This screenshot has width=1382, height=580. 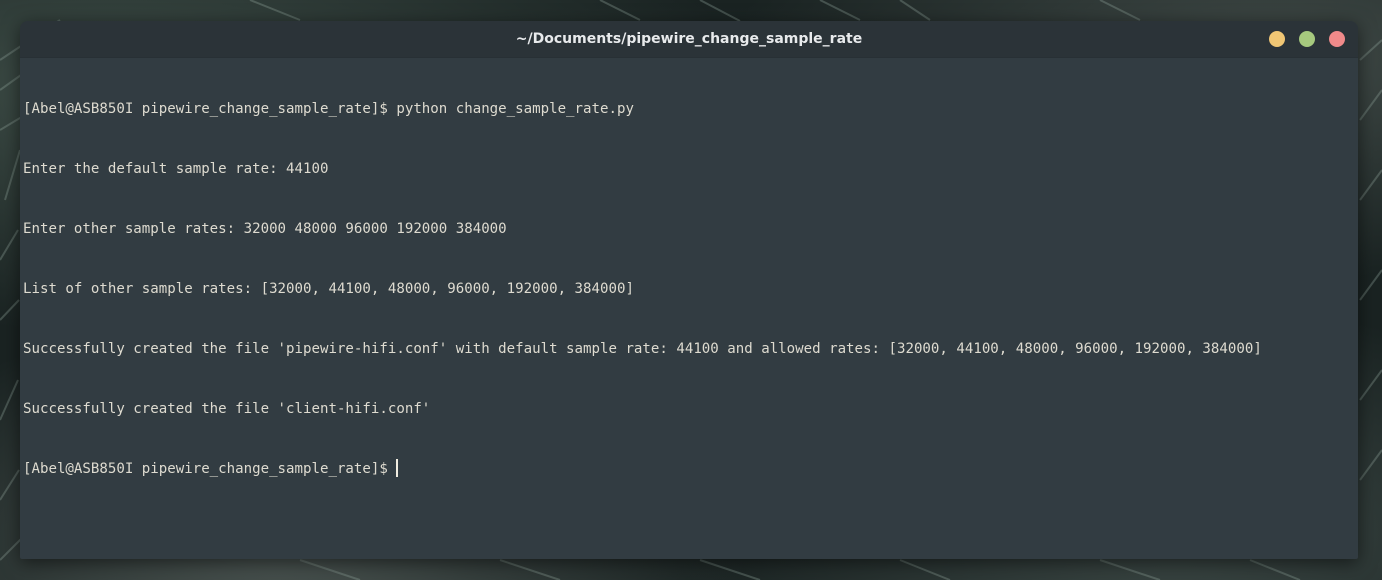 I want to click on close-button, so click(x=1337, y=39).